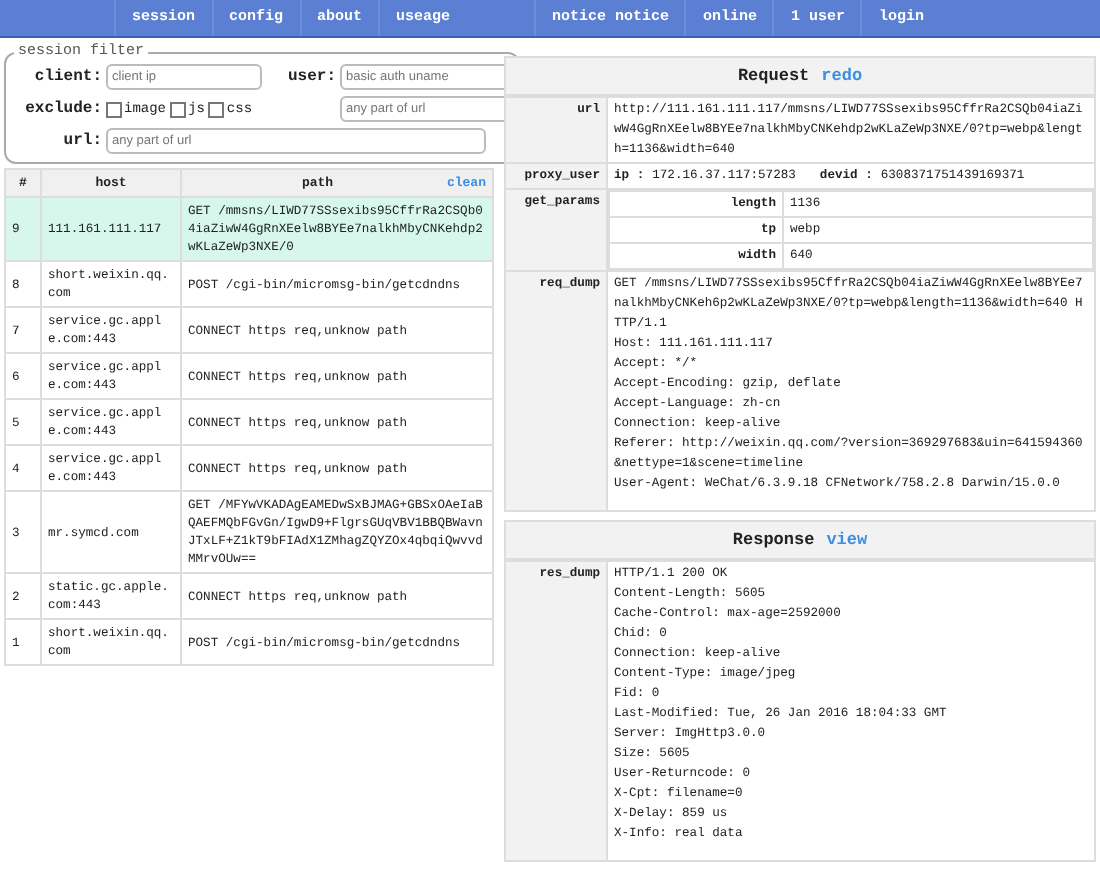 The image size is (1100, 880). I want to click on field-label: exclude:, so click(62, 109).